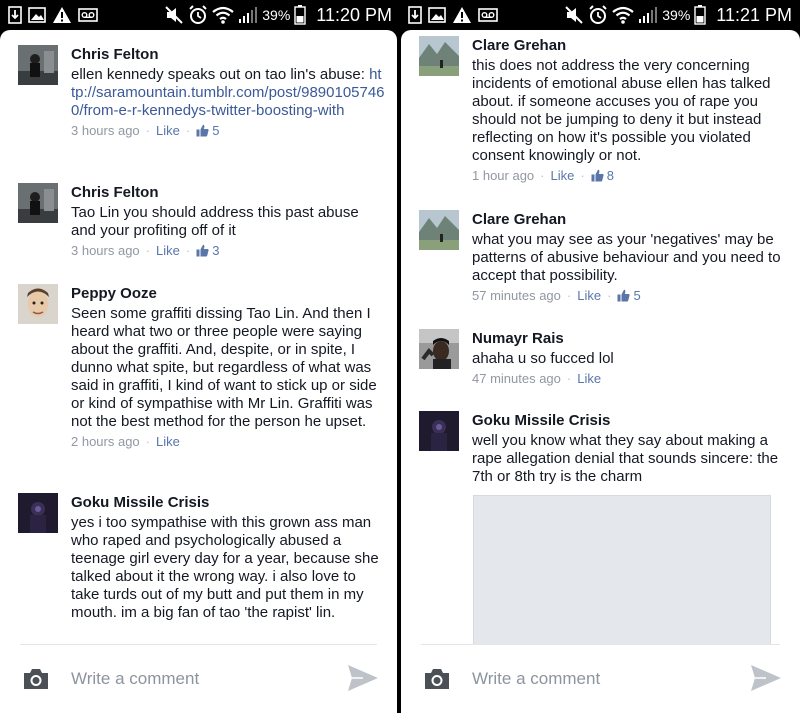 This screenshot has width=800, height=713. What do you see at coordinates (145, 250) in the screenshot?
I see `comment-meta: 3 hours ago · Like · 3` at bounding box center [145, 250].